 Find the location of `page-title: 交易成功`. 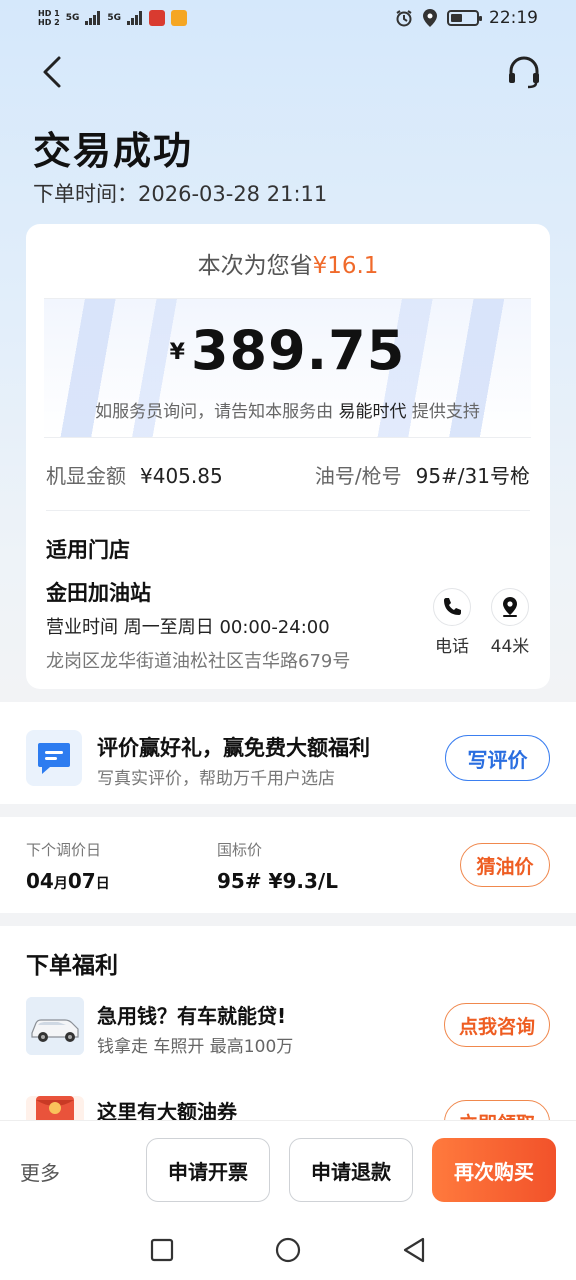

page-title: 交易成功 is located at coordinates (113, 151).